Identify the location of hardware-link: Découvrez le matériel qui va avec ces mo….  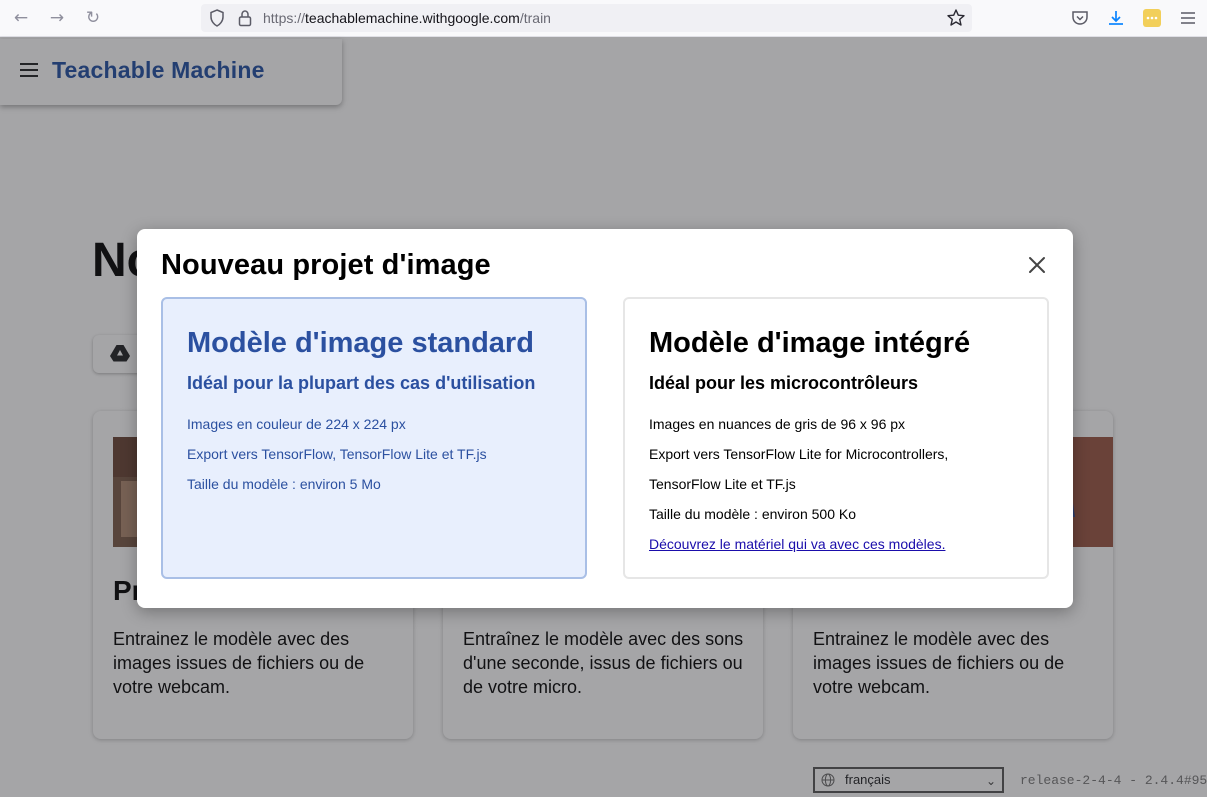
(839, 544).